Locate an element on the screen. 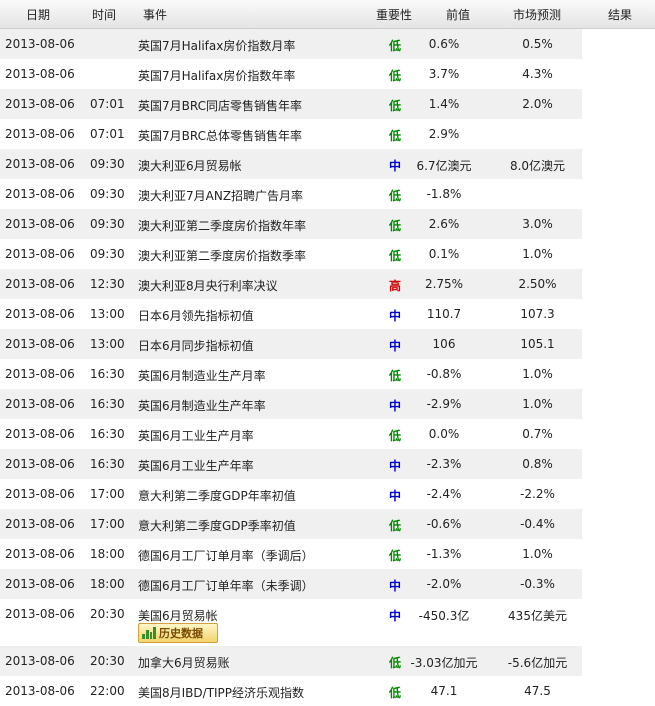 The image size is (655, 706). row-previous: -2.9% is located at coordinates (444, 404).